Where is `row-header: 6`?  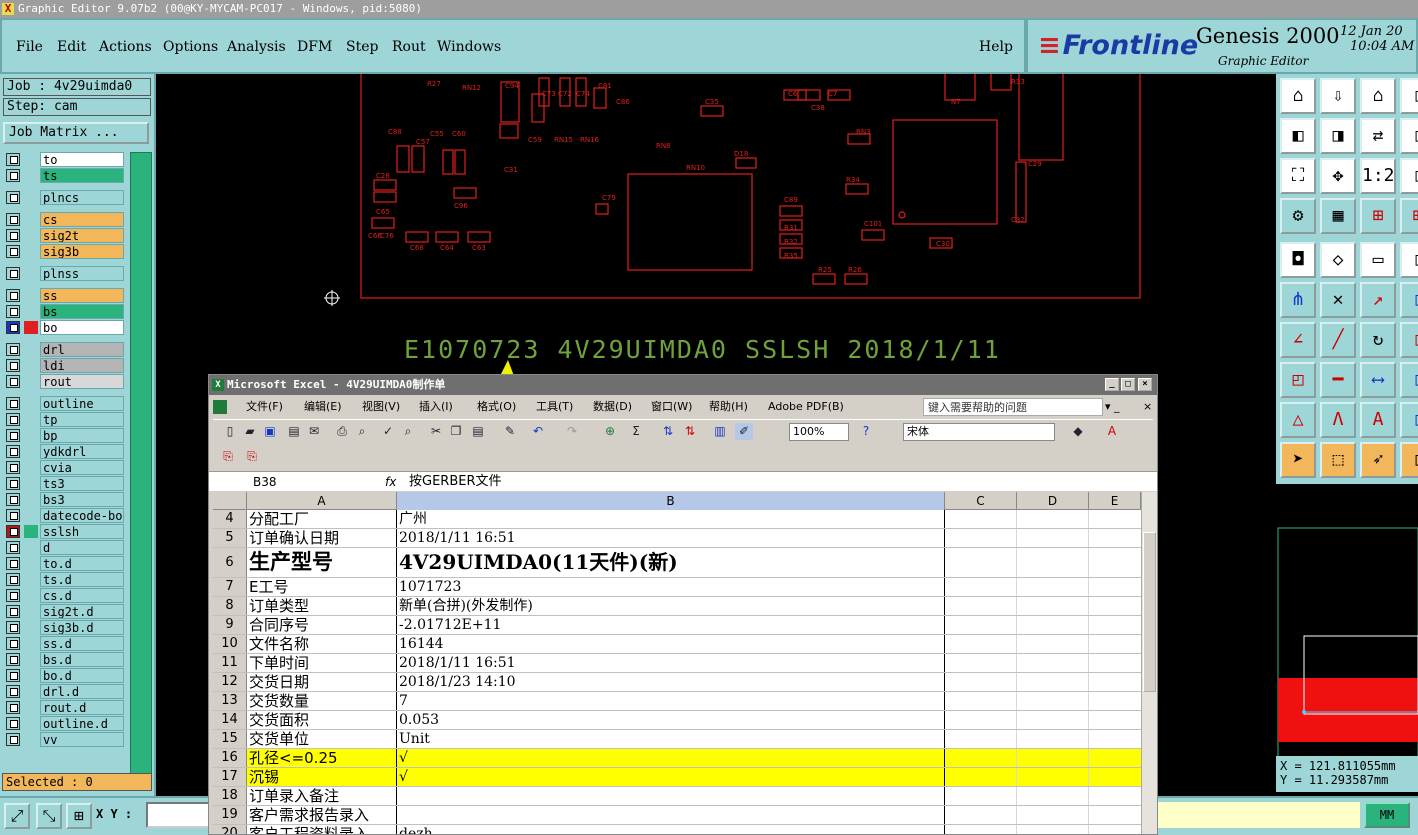
row-header: 6 is located at coordinates (230, 562).